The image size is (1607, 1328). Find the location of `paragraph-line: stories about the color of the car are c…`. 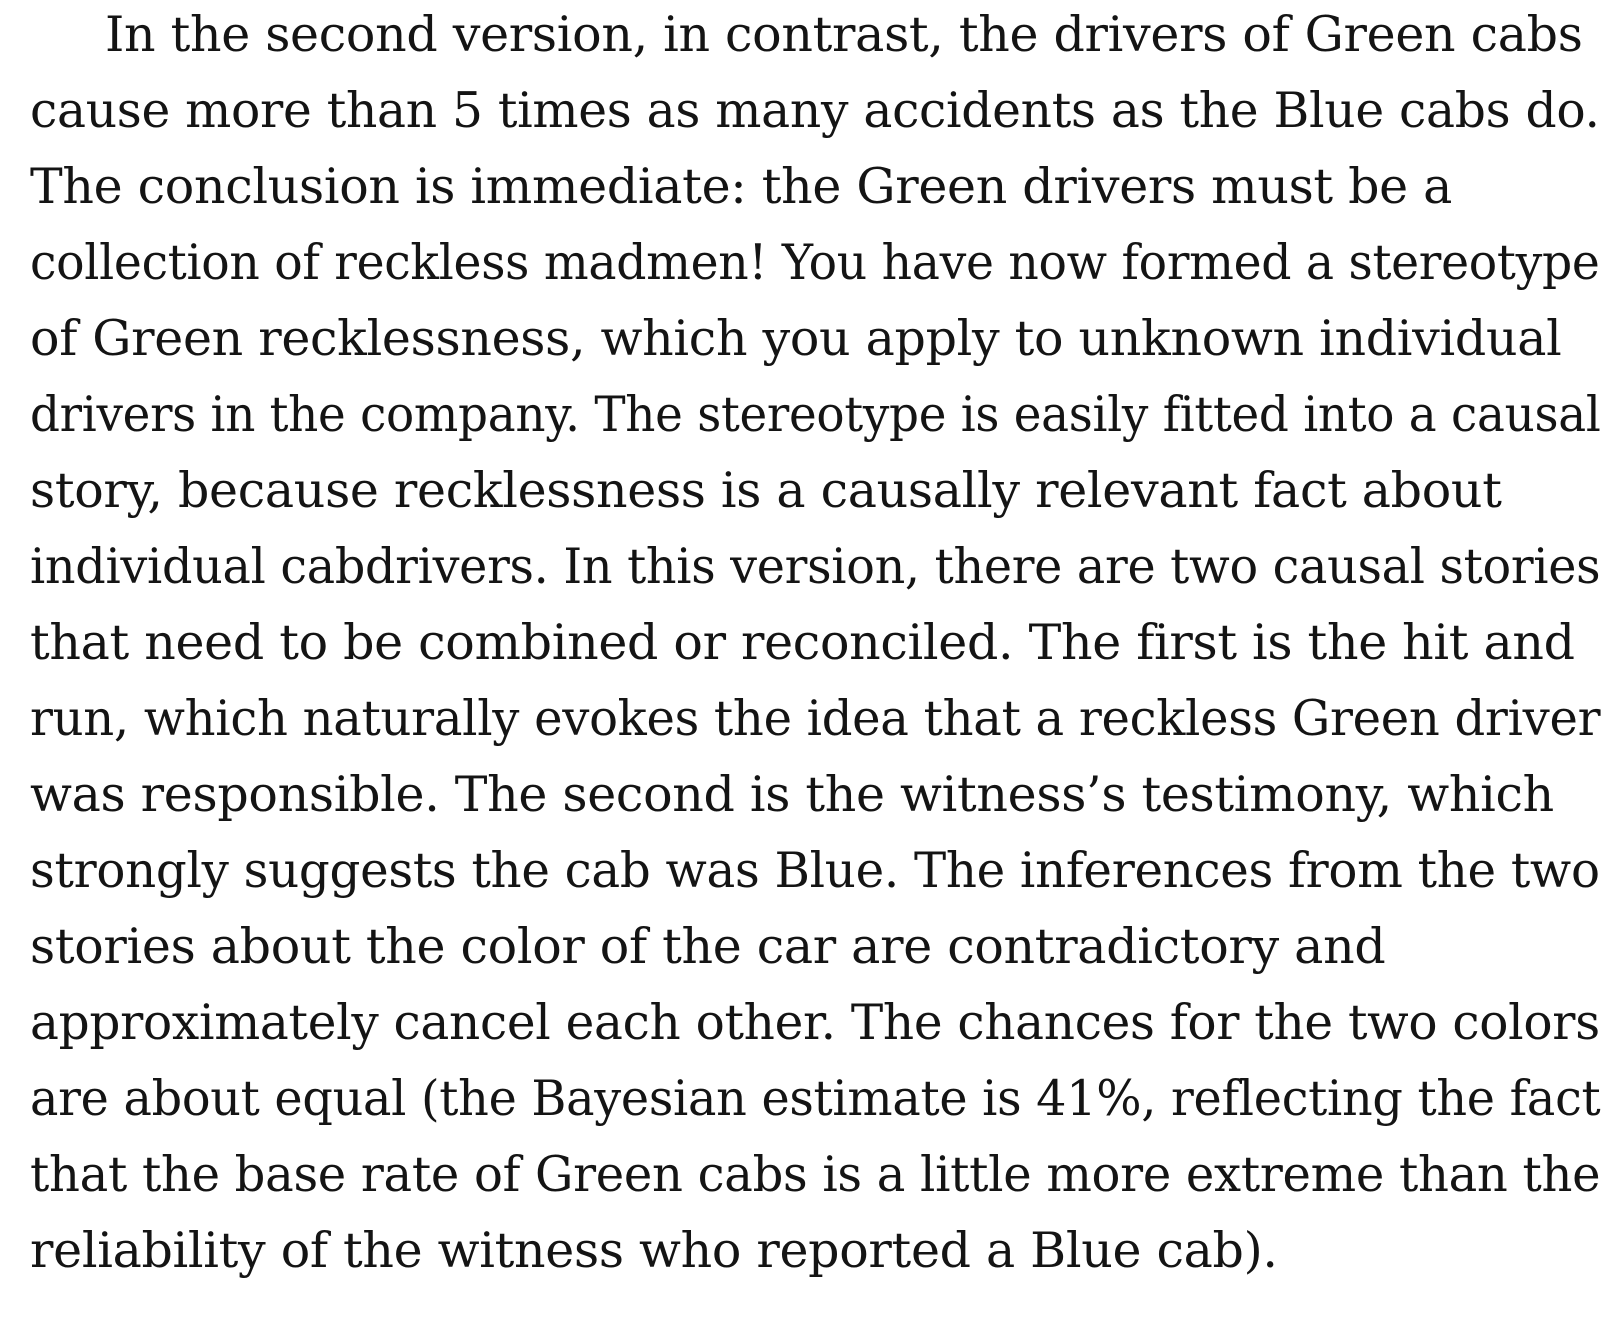

paragraph-line: stories about the color of the car are c… is located at coordinates (708, 946).